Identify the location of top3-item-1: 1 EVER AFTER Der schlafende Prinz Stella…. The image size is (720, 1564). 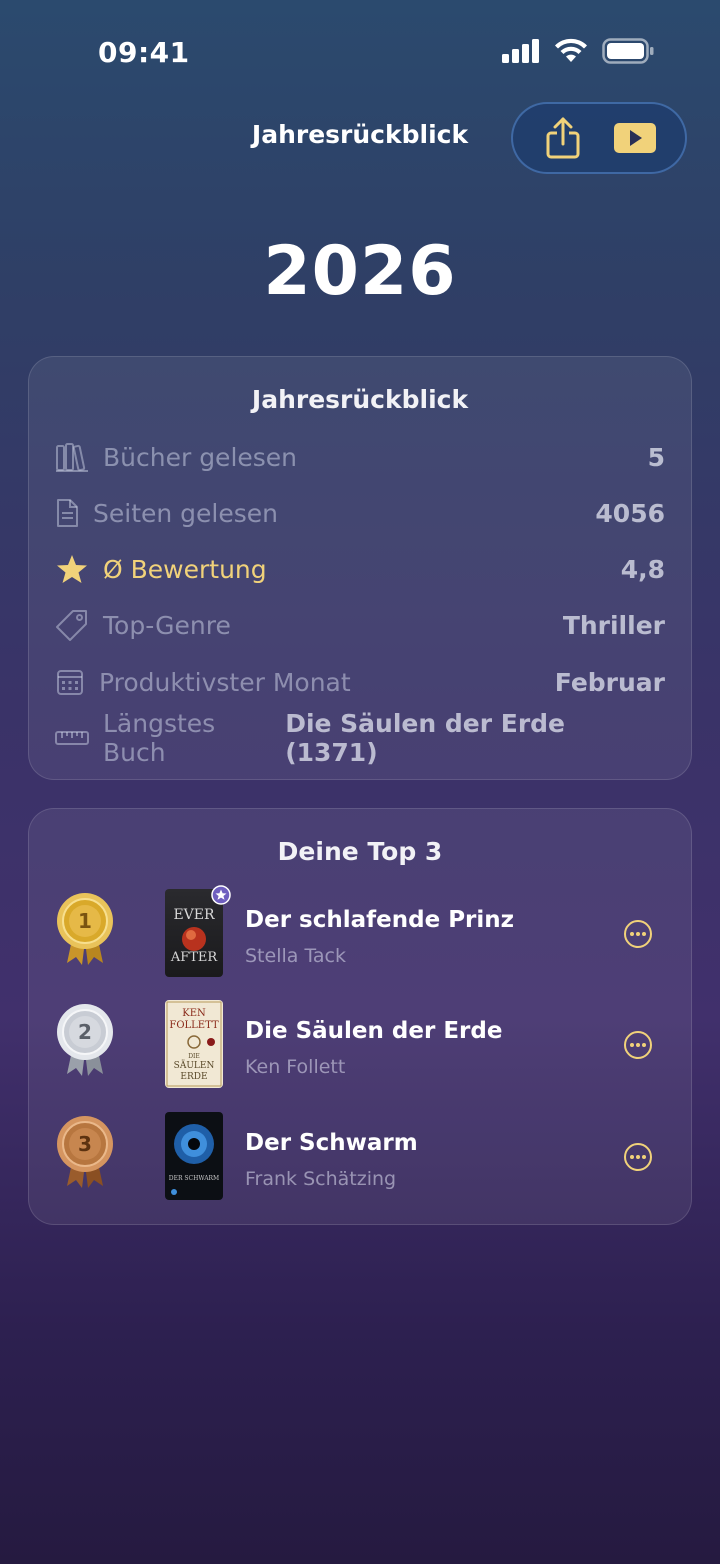
(360, 932).